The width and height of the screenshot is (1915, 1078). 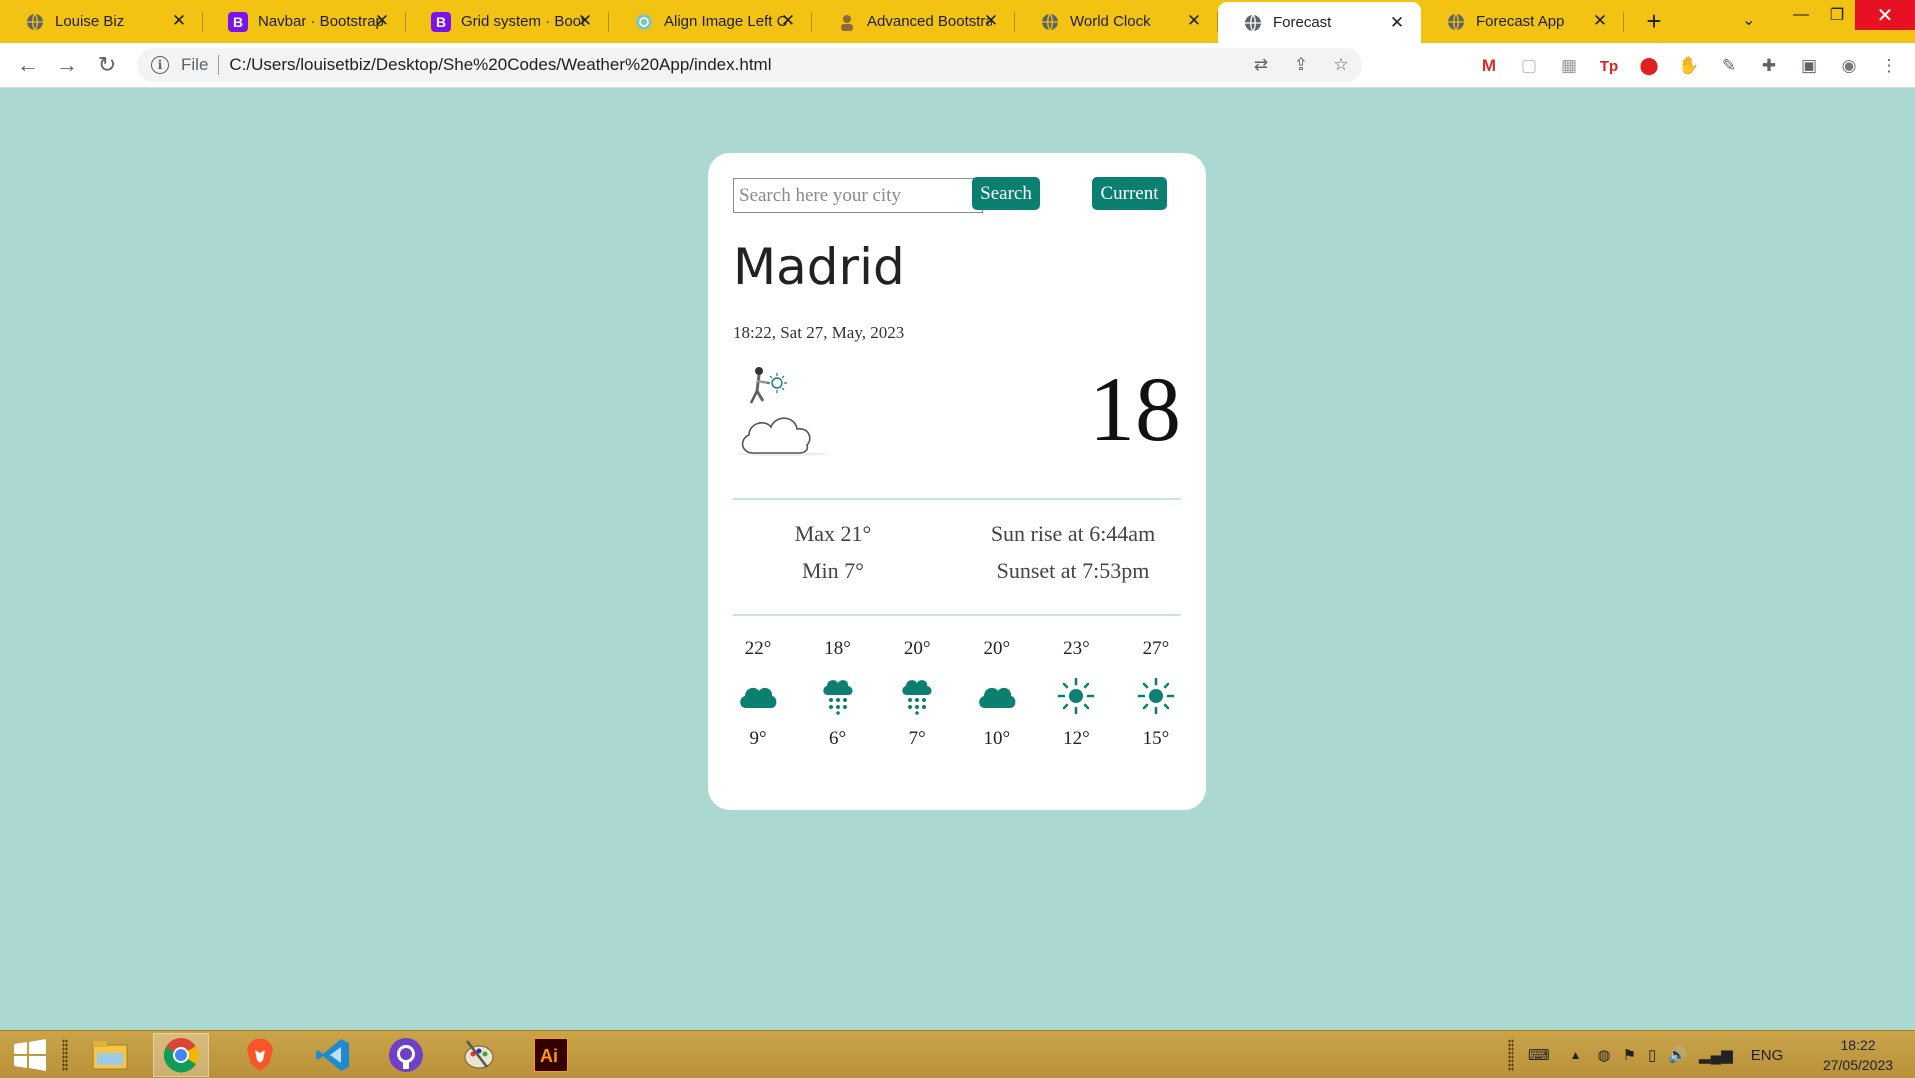 What do you see at coordinates (1261, 65) in the screenshot?
I see `translate-icon: ⇄` at bounding box center [1261, 65].